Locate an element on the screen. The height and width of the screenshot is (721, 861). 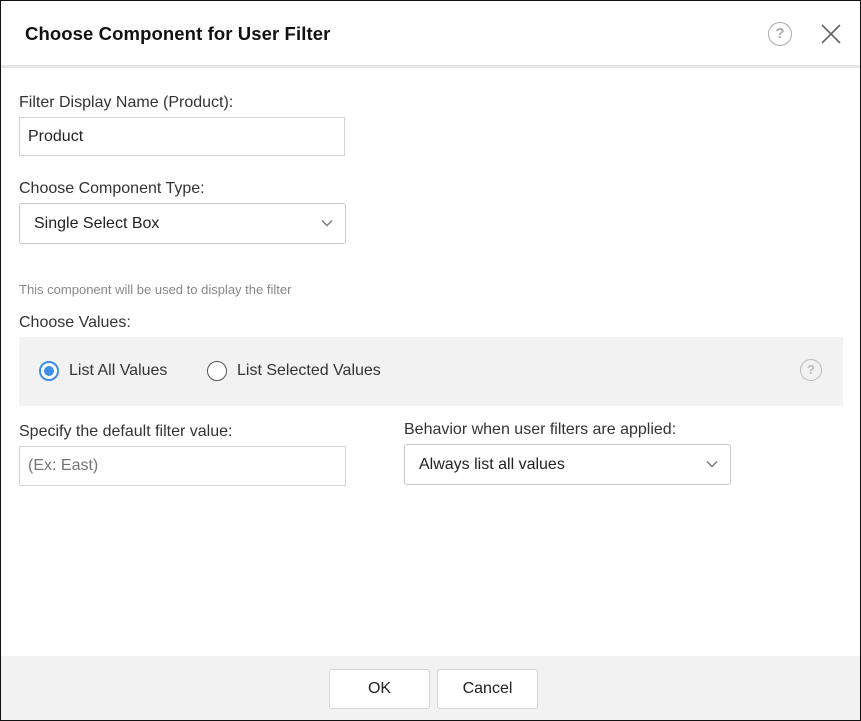
behavior-value: Always list all values is located at coordinates (492, 464).